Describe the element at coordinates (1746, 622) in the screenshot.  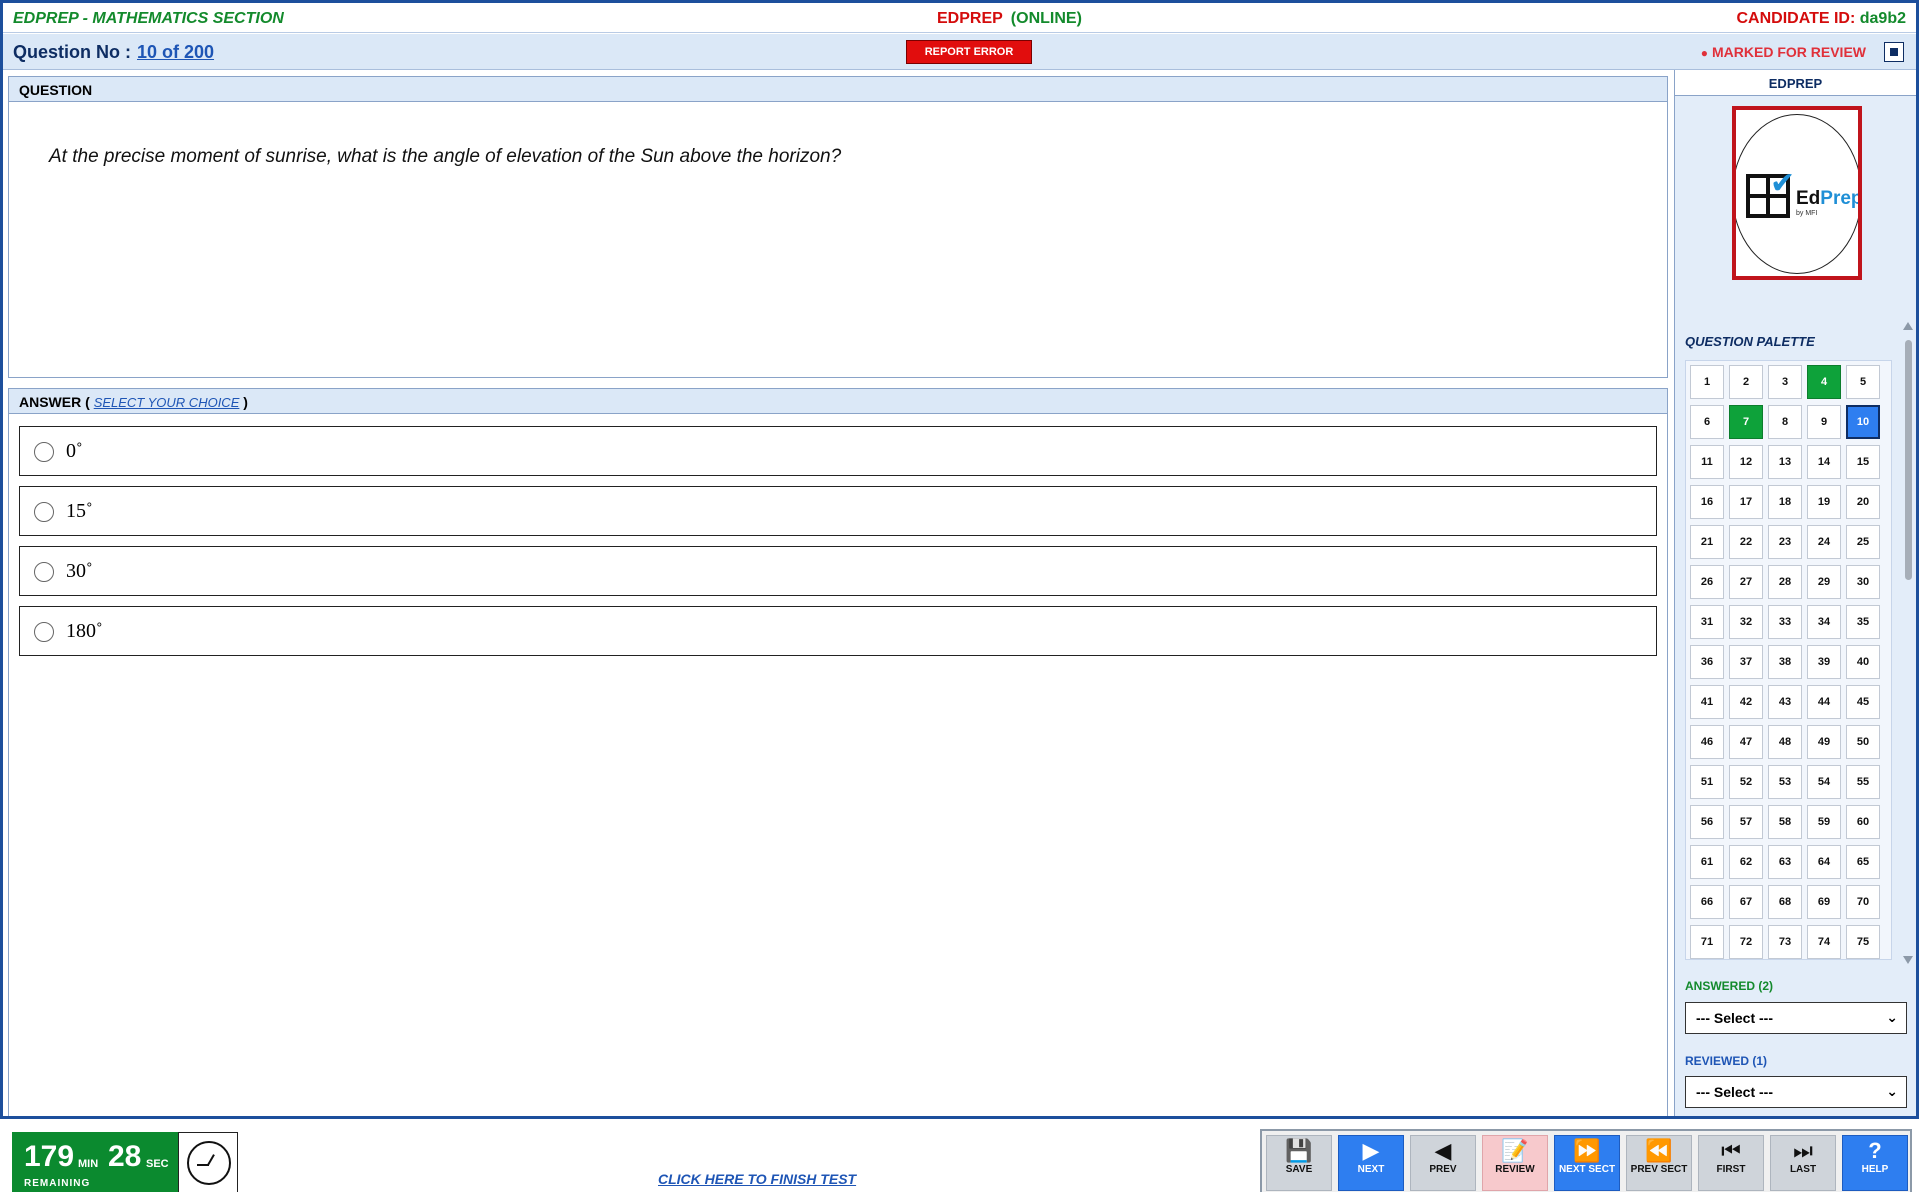
I see `palette-cell-32: 32` at that location.